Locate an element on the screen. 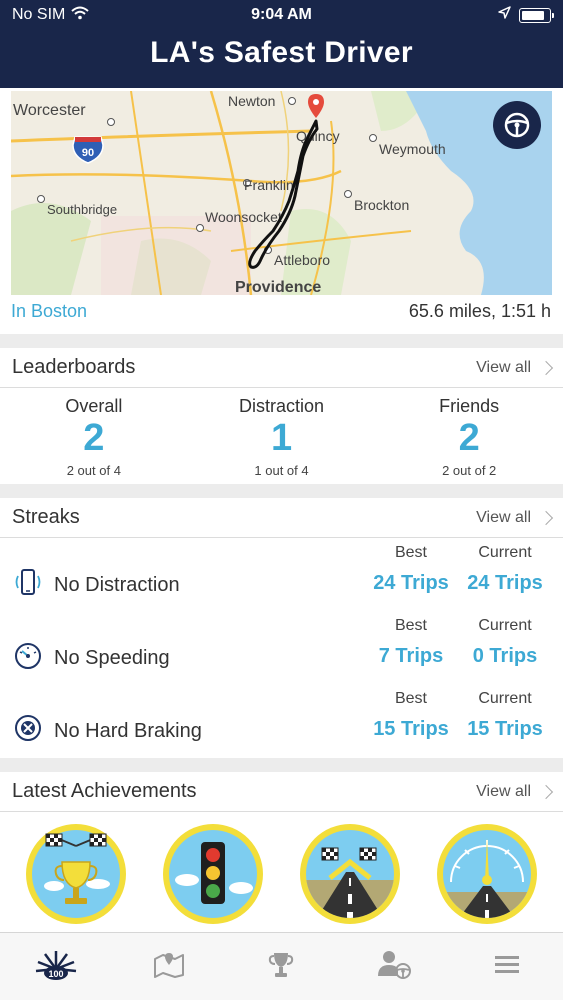 The height and width of the screenshot is (1000, 563). leaderboard-label: Friends is located at coordinates (469, 406).